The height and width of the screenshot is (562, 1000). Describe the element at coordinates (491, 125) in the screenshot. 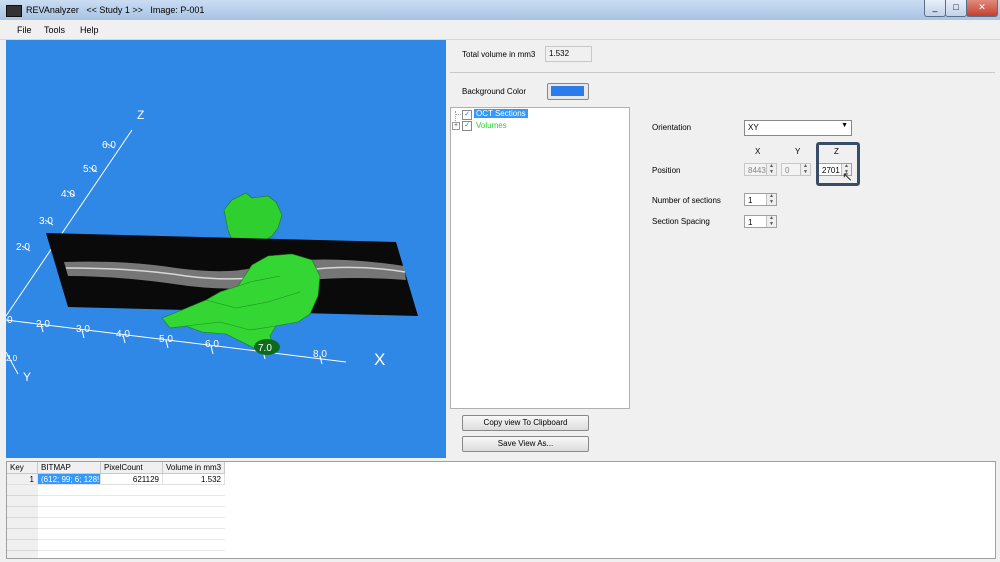

I see `tree-item-volumes: Volumes` at that location.